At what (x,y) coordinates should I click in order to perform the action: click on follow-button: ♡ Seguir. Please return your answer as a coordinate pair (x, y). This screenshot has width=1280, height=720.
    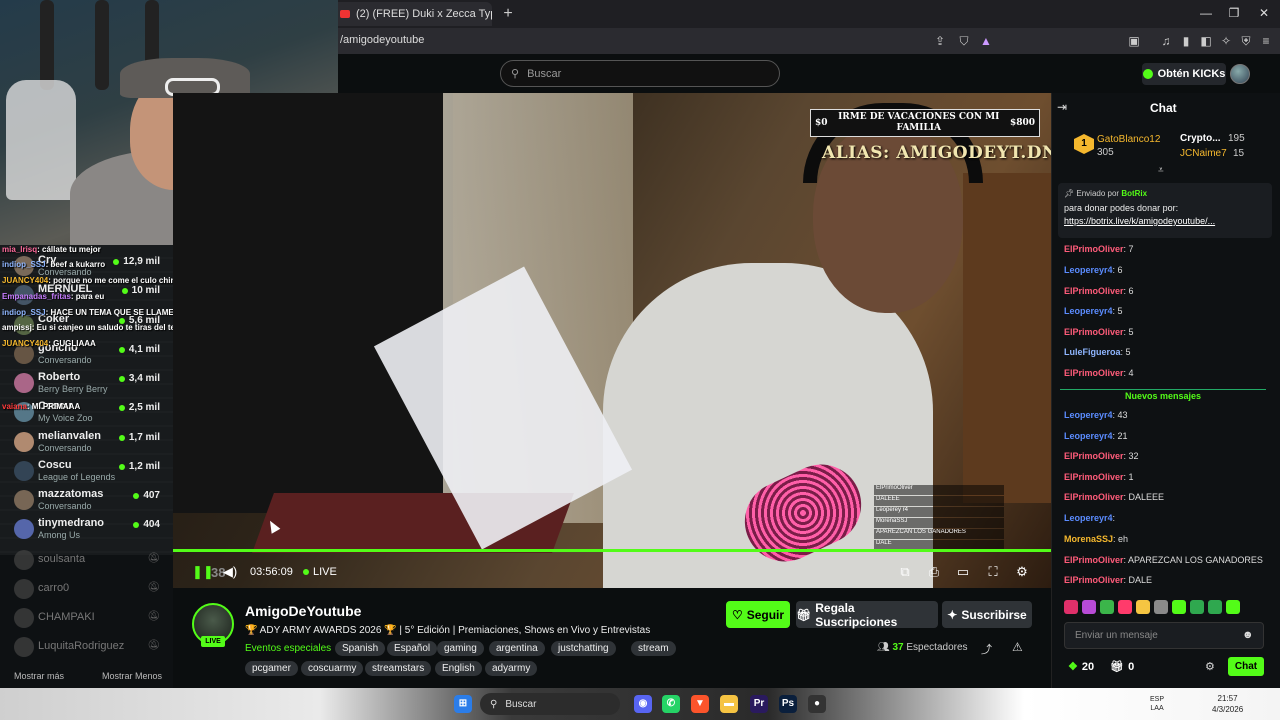
    Looking at the image, I should click on (758, 614).